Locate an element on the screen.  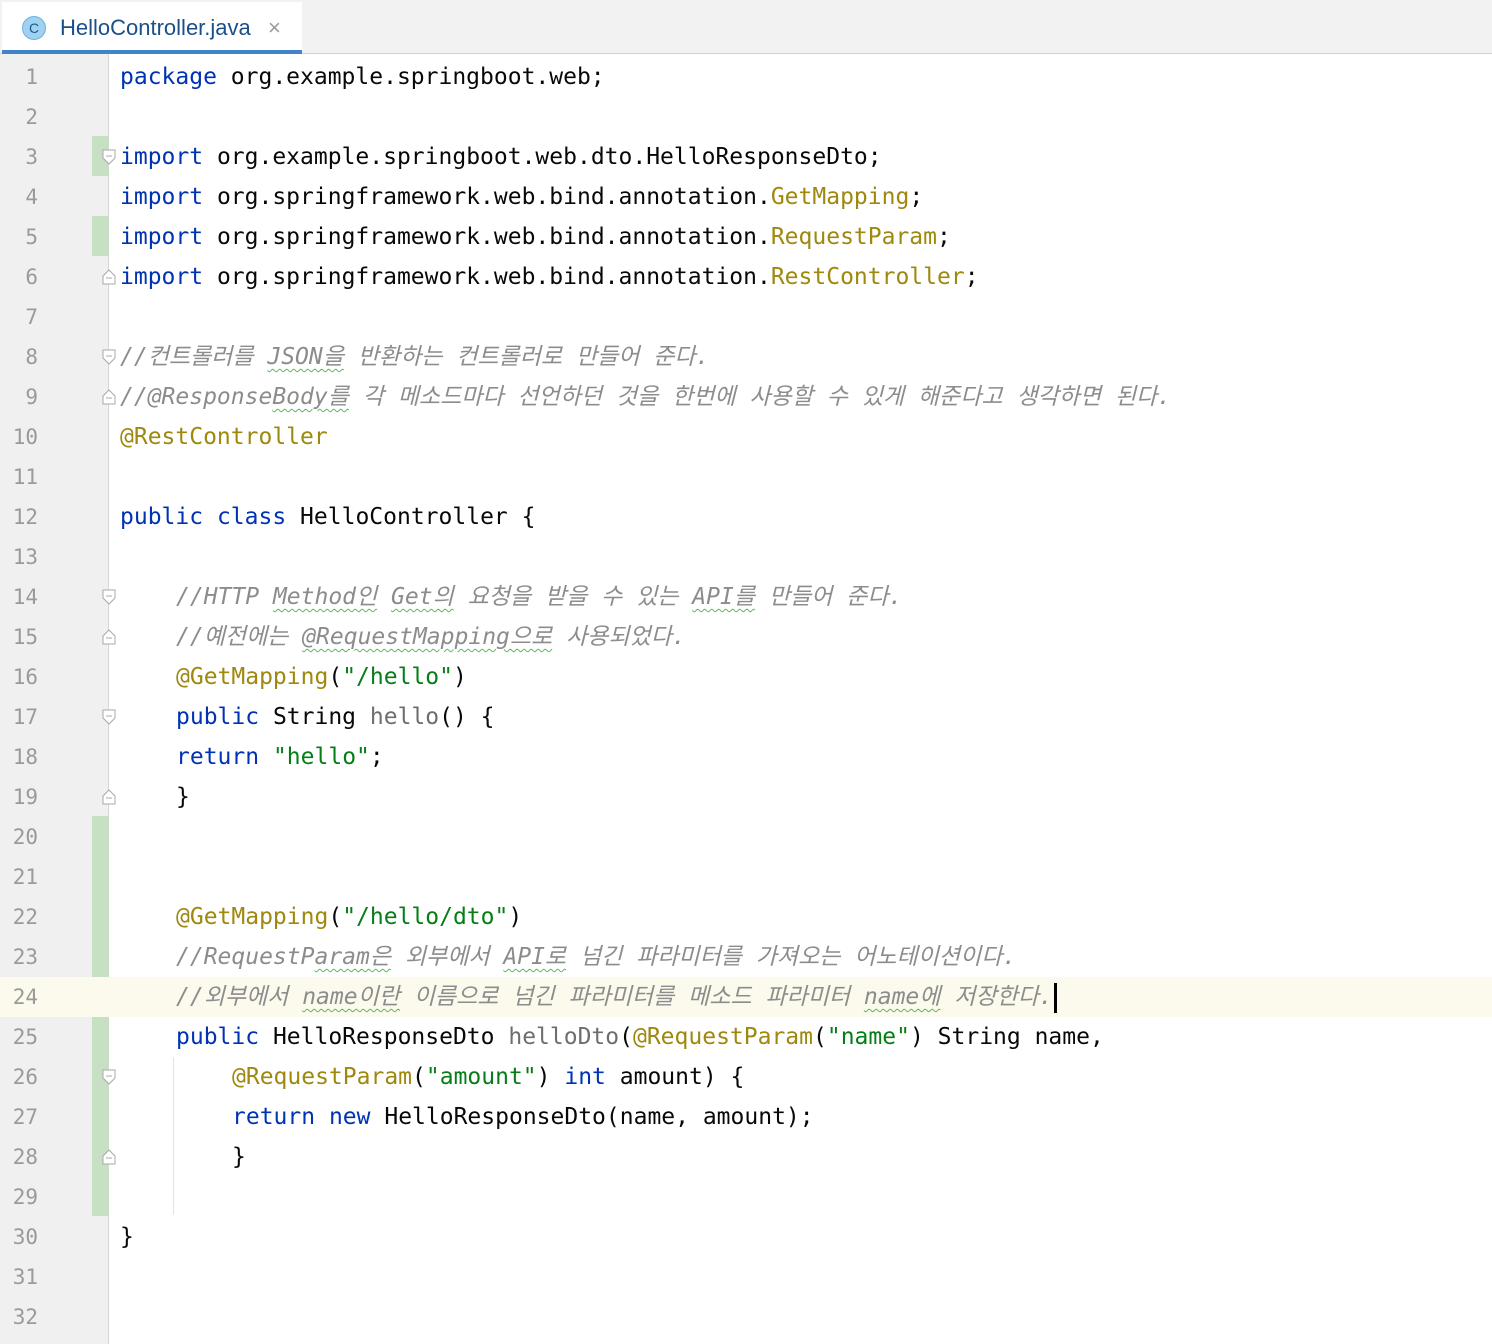
string-literal: "hello" is located at coordinates (321, 757).